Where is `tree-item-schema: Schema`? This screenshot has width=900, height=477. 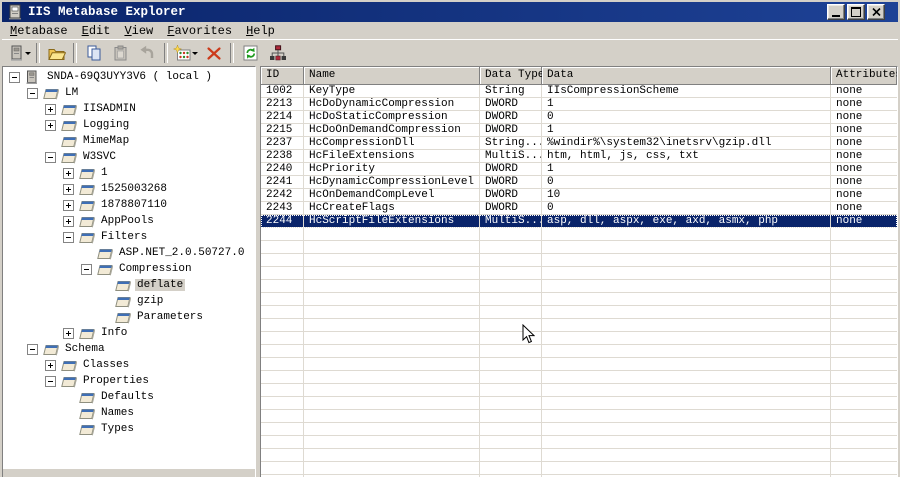 tree-item-schema: Schema is located at coordinates (129, 349).